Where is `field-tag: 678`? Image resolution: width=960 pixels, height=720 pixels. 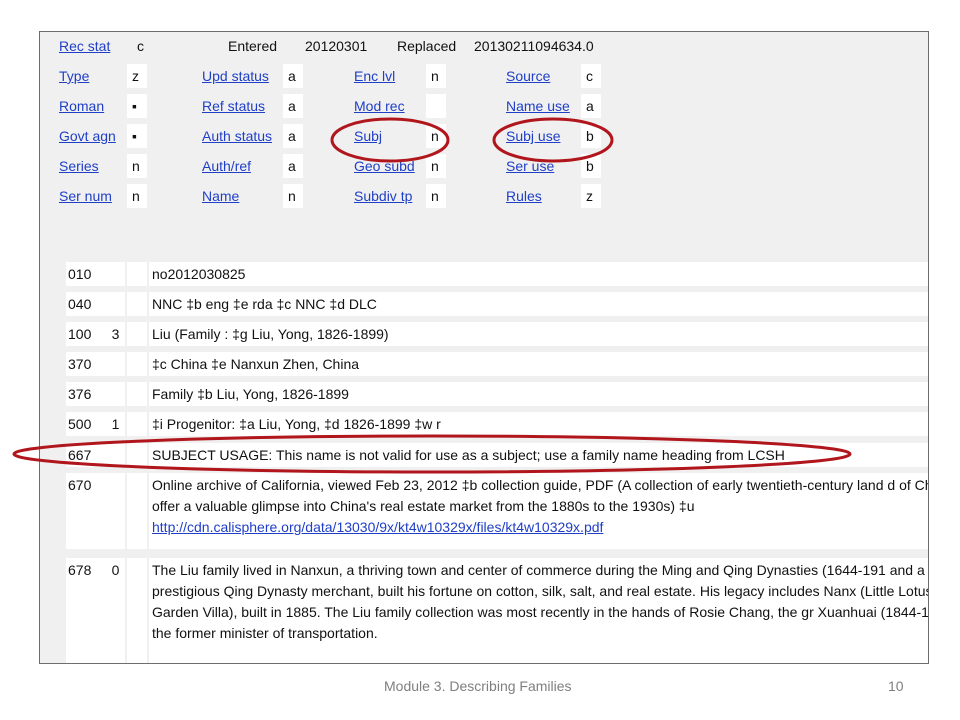 field-tag: 678 is located at coordinates (87, 610).